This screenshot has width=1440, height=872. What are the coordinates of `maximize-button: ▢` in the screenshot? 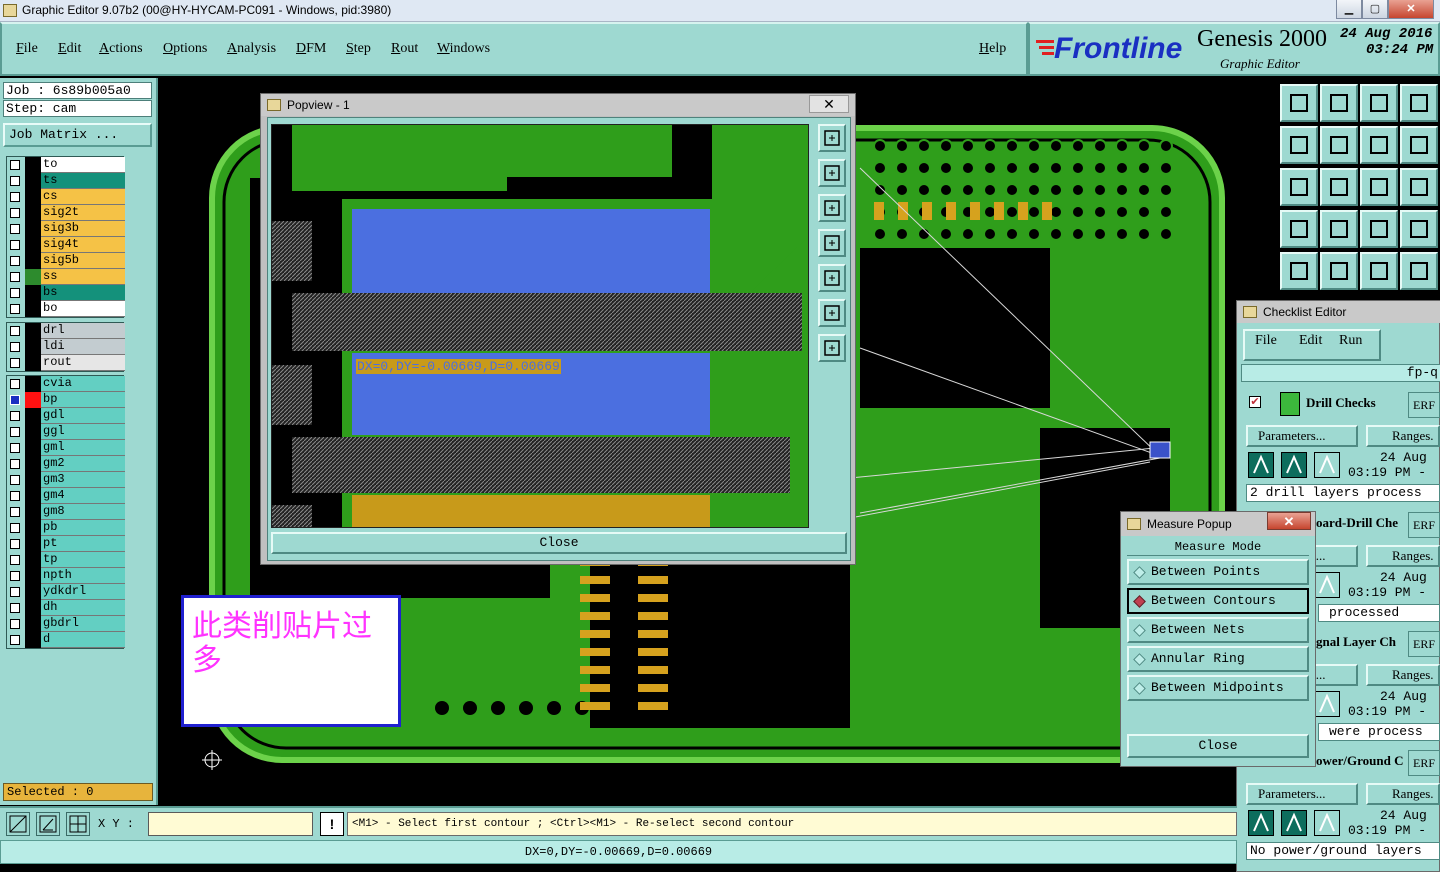 It's located at (1375, 9).